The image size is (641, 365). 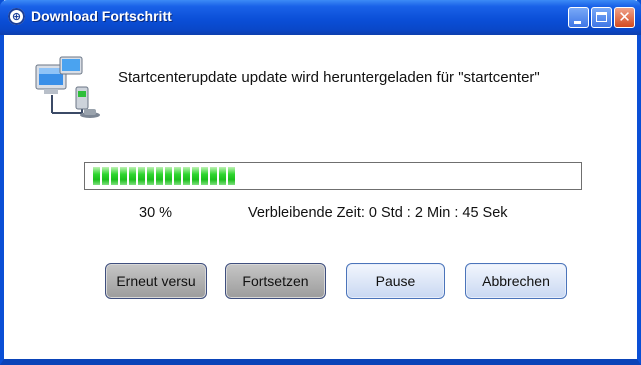 I want to click on app-globe-icon: ⊕, so click(x=16, y=16).